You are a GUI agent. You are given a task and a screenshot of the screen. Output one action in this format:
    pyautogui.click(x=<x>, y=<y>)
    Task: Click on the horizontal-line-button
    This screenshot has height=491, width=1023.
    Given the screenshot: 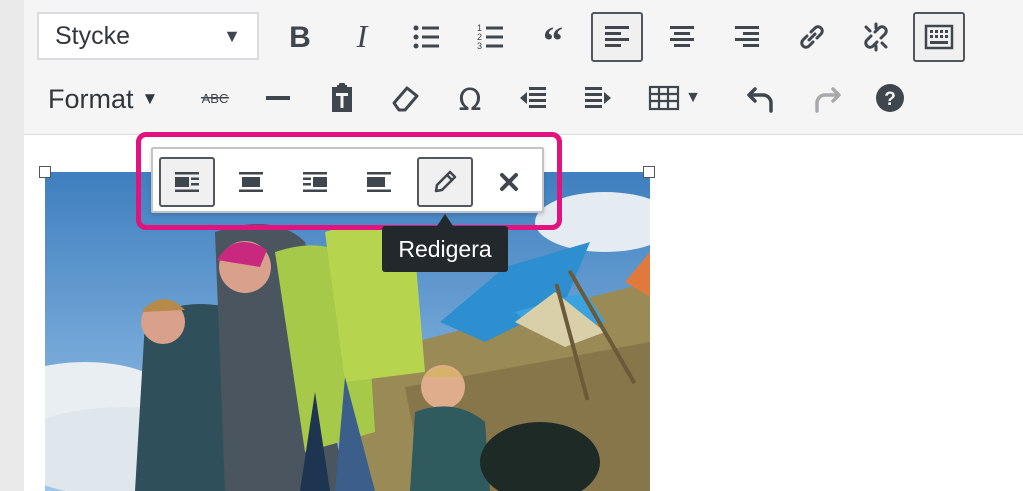 What is the action you would take?
    pyautogui.click(x=278, y=98)
    